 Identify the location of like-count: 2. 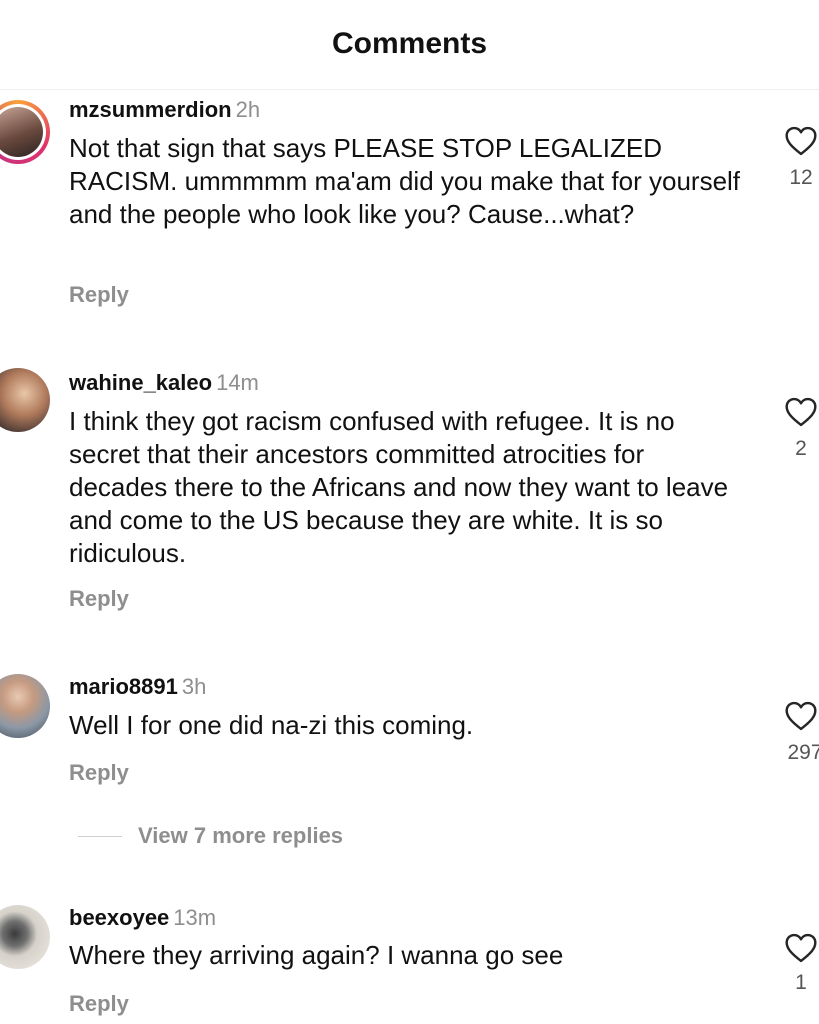
(801, 448).